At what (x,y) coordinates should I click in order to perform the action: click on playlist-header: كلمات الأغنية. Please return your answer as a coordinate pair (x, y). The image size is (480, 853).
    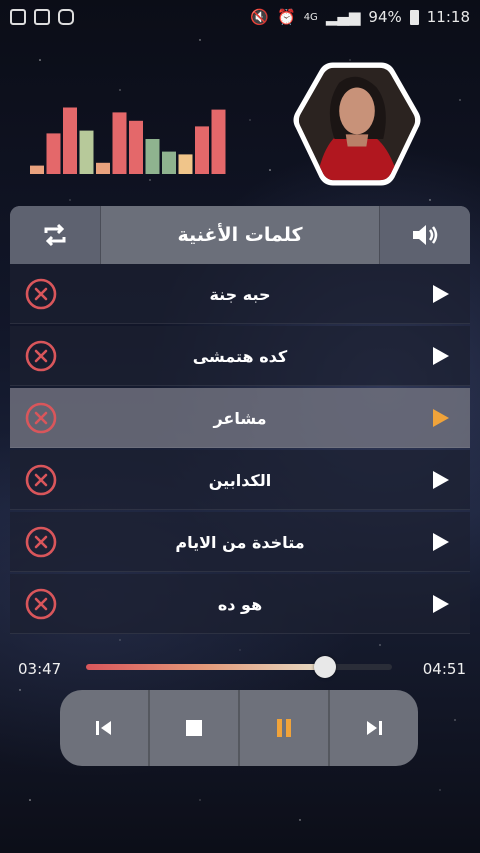
    Looking at the image, I should click on (240, 235).